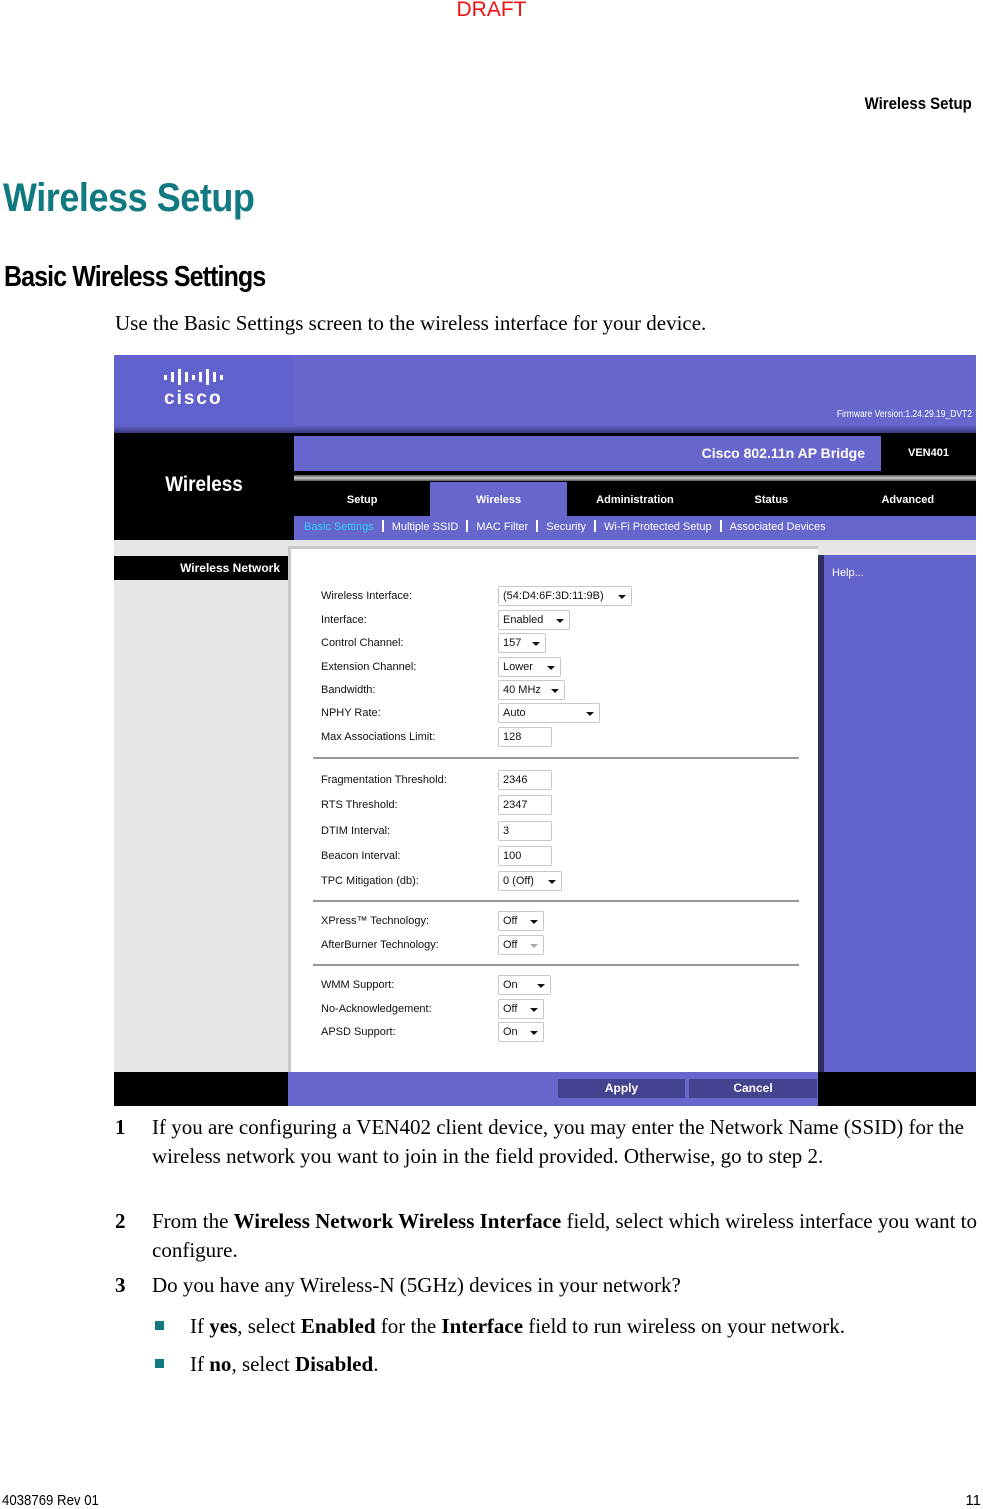  What do you see at coordinates (436, 831) in the screenshot?
I see `field-dtim-interval: DTIM Interval: 3` at bounding box center [436, 831].